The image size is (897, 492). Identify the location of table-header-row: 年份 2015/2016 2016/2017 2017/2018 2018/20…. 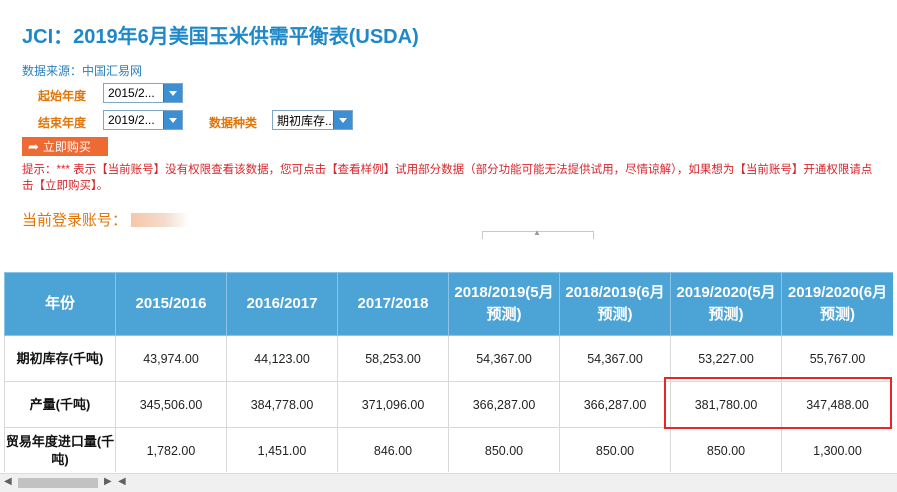
(448, 304).